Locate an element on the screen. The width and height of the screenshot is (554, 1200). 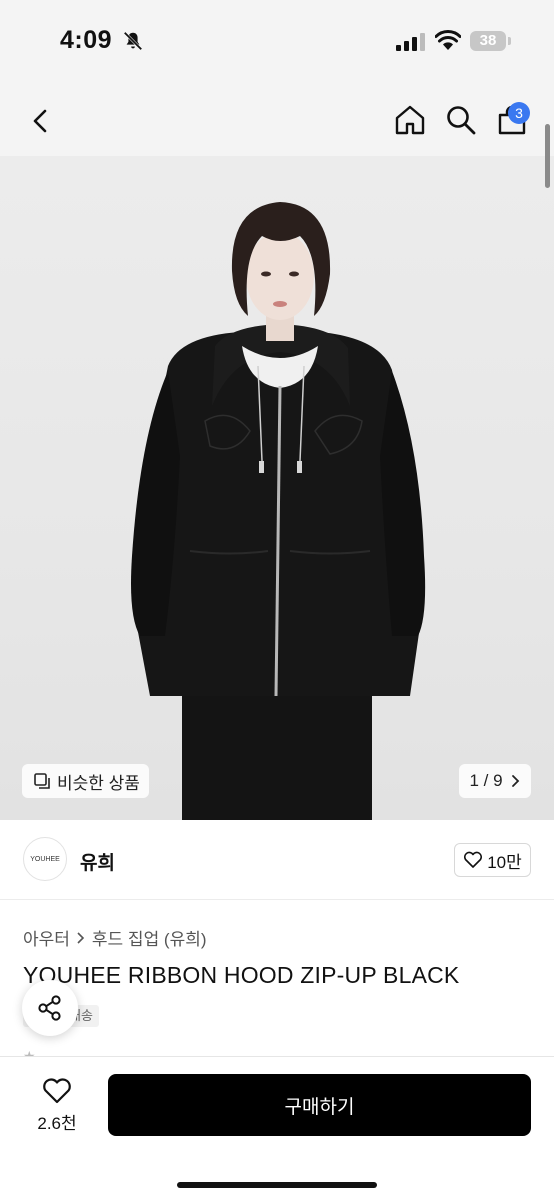
app-header is located at coordinates (277, 120).